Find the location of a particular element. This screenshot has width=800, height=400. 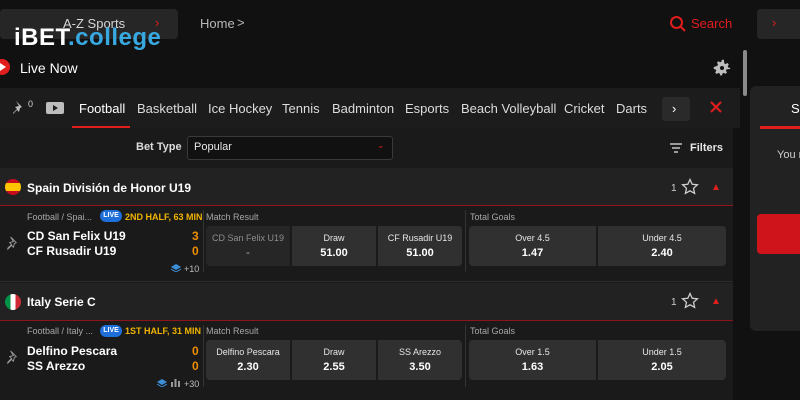

odds-button-over: Over 1.5 1.63 is located at coordinates (532, 360).